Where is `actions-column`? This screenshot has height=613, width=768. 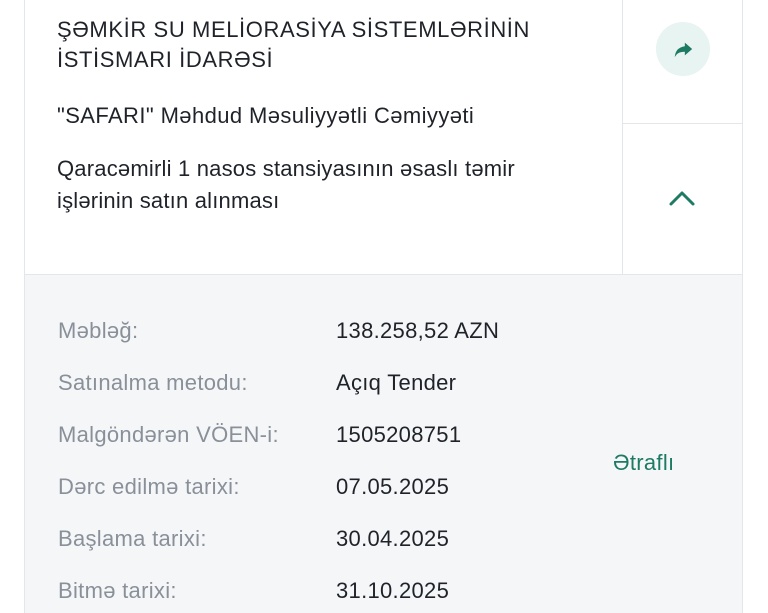
actions-column is located at coordinates (682, 137).